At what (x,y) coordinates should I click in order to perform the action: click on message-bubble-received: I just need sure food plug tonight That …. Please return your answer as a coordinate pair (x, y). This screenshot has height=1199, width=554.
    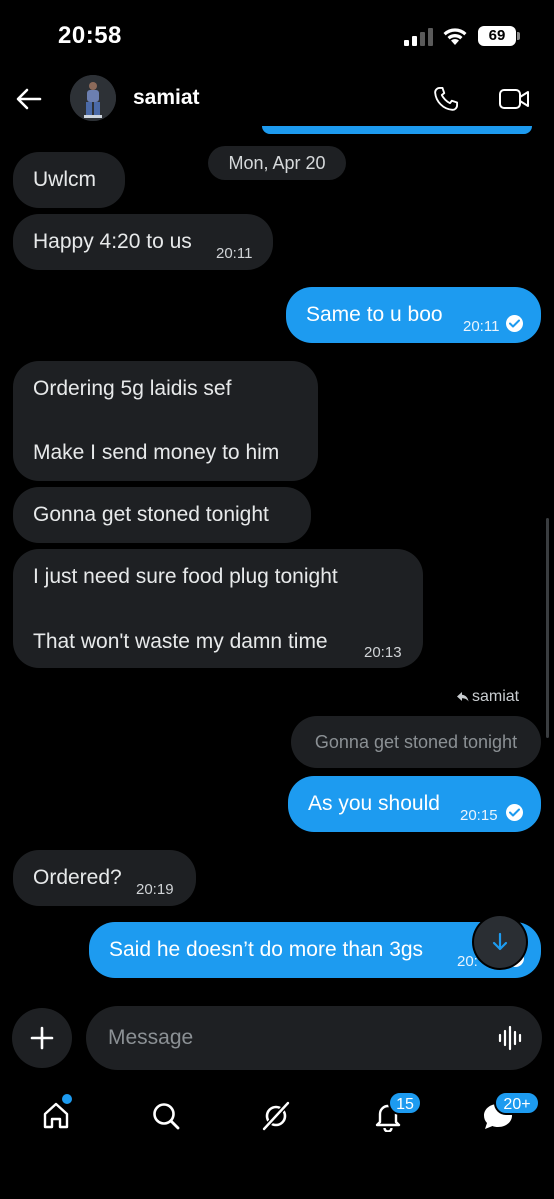
    Looking at the image, I should click on (218, 608).